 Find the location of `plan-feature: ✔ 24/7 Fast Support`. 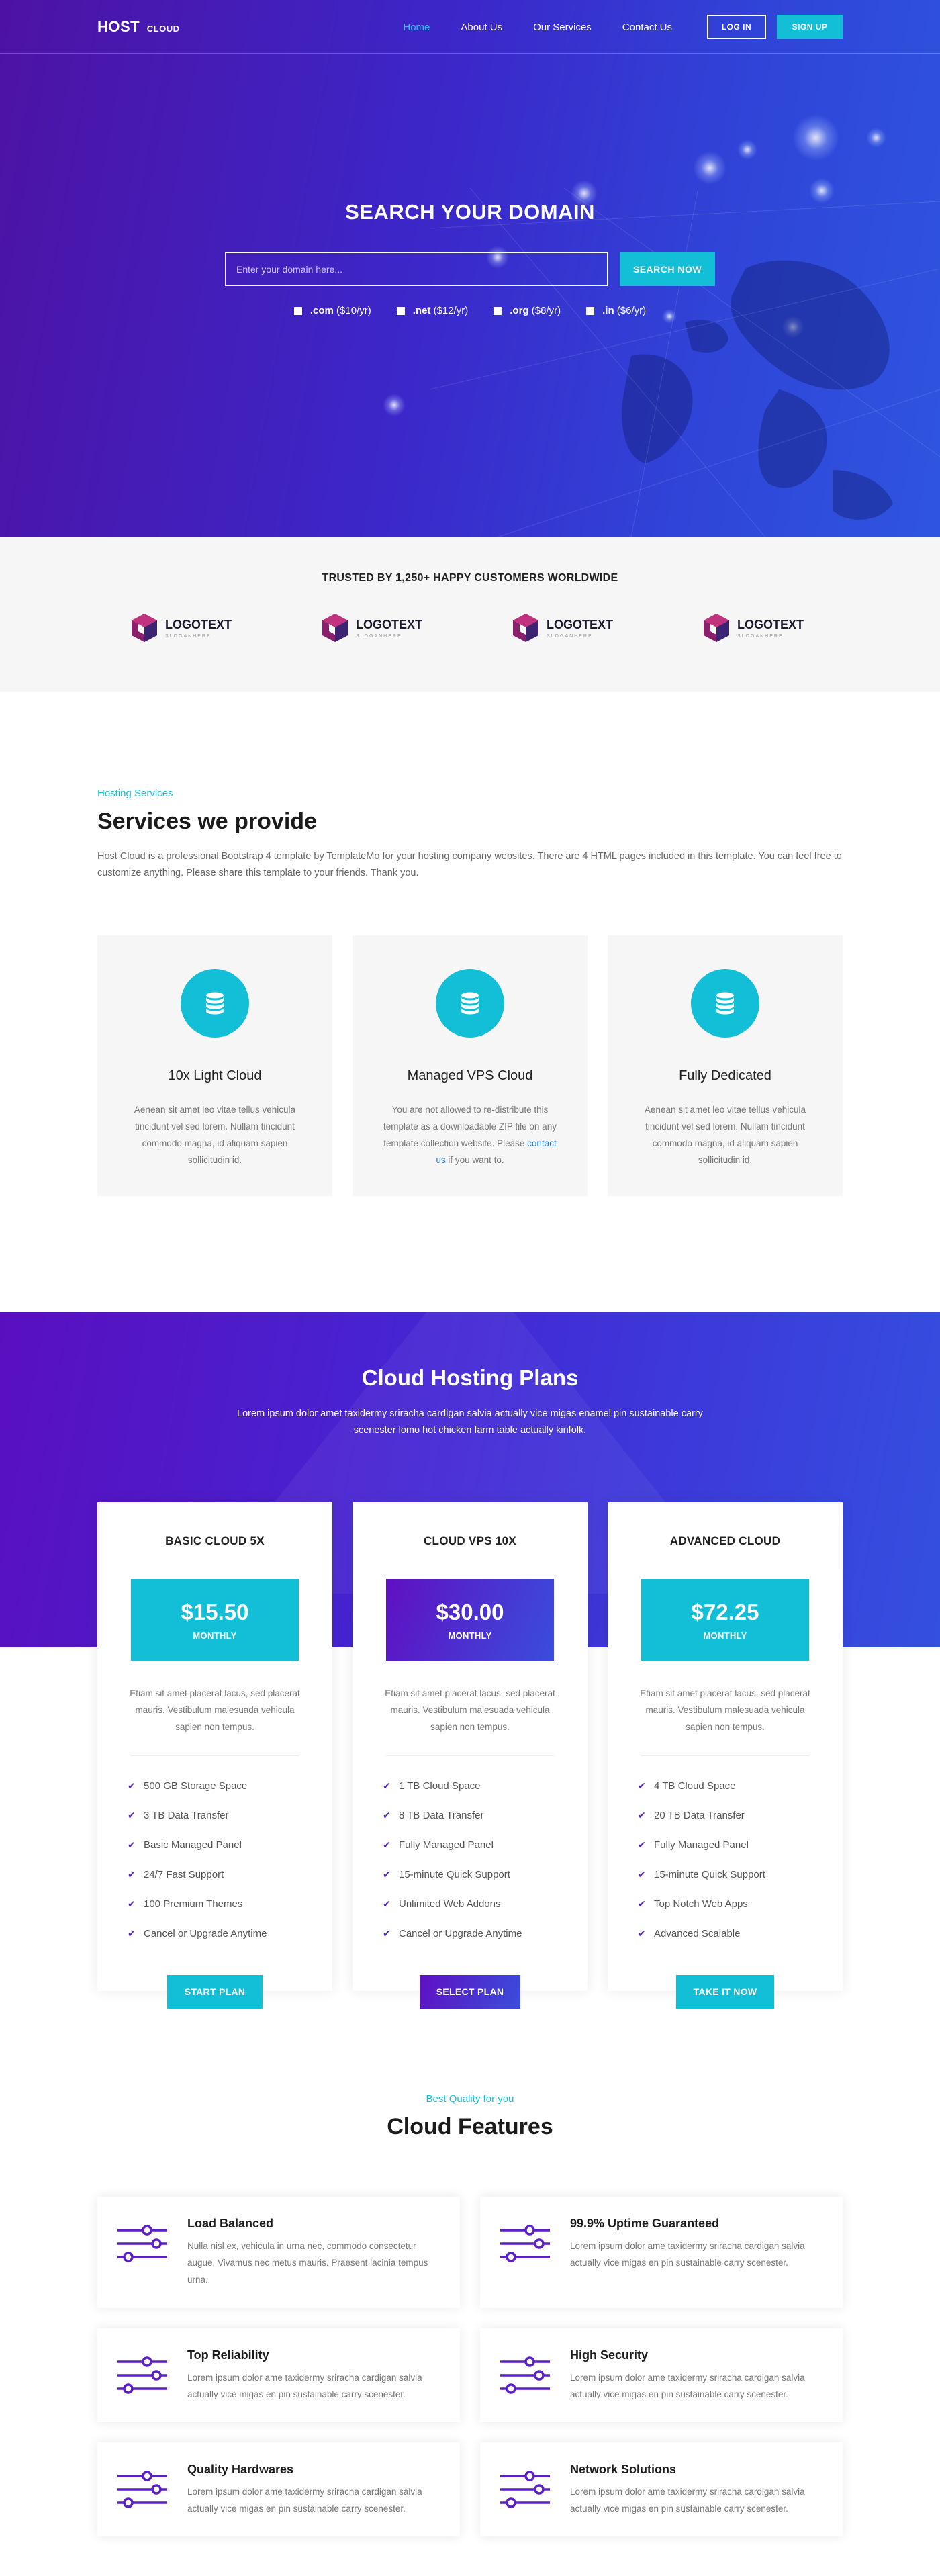

plan-feature: ✔ 24/7 Fast Support is located at coordinates (215, 1874).